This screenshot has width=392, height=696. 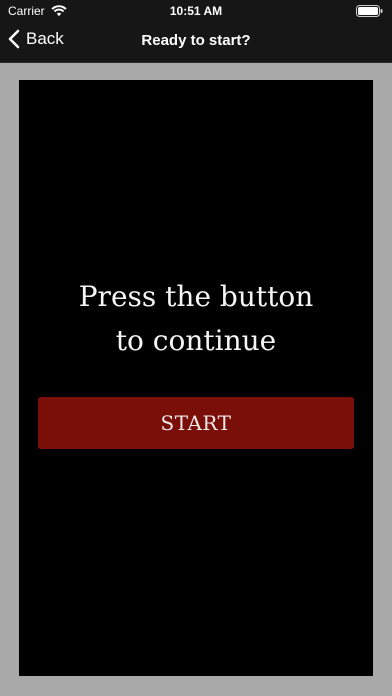 I want to click on status-time: 10:51 AM, so click(x=196, y=11).